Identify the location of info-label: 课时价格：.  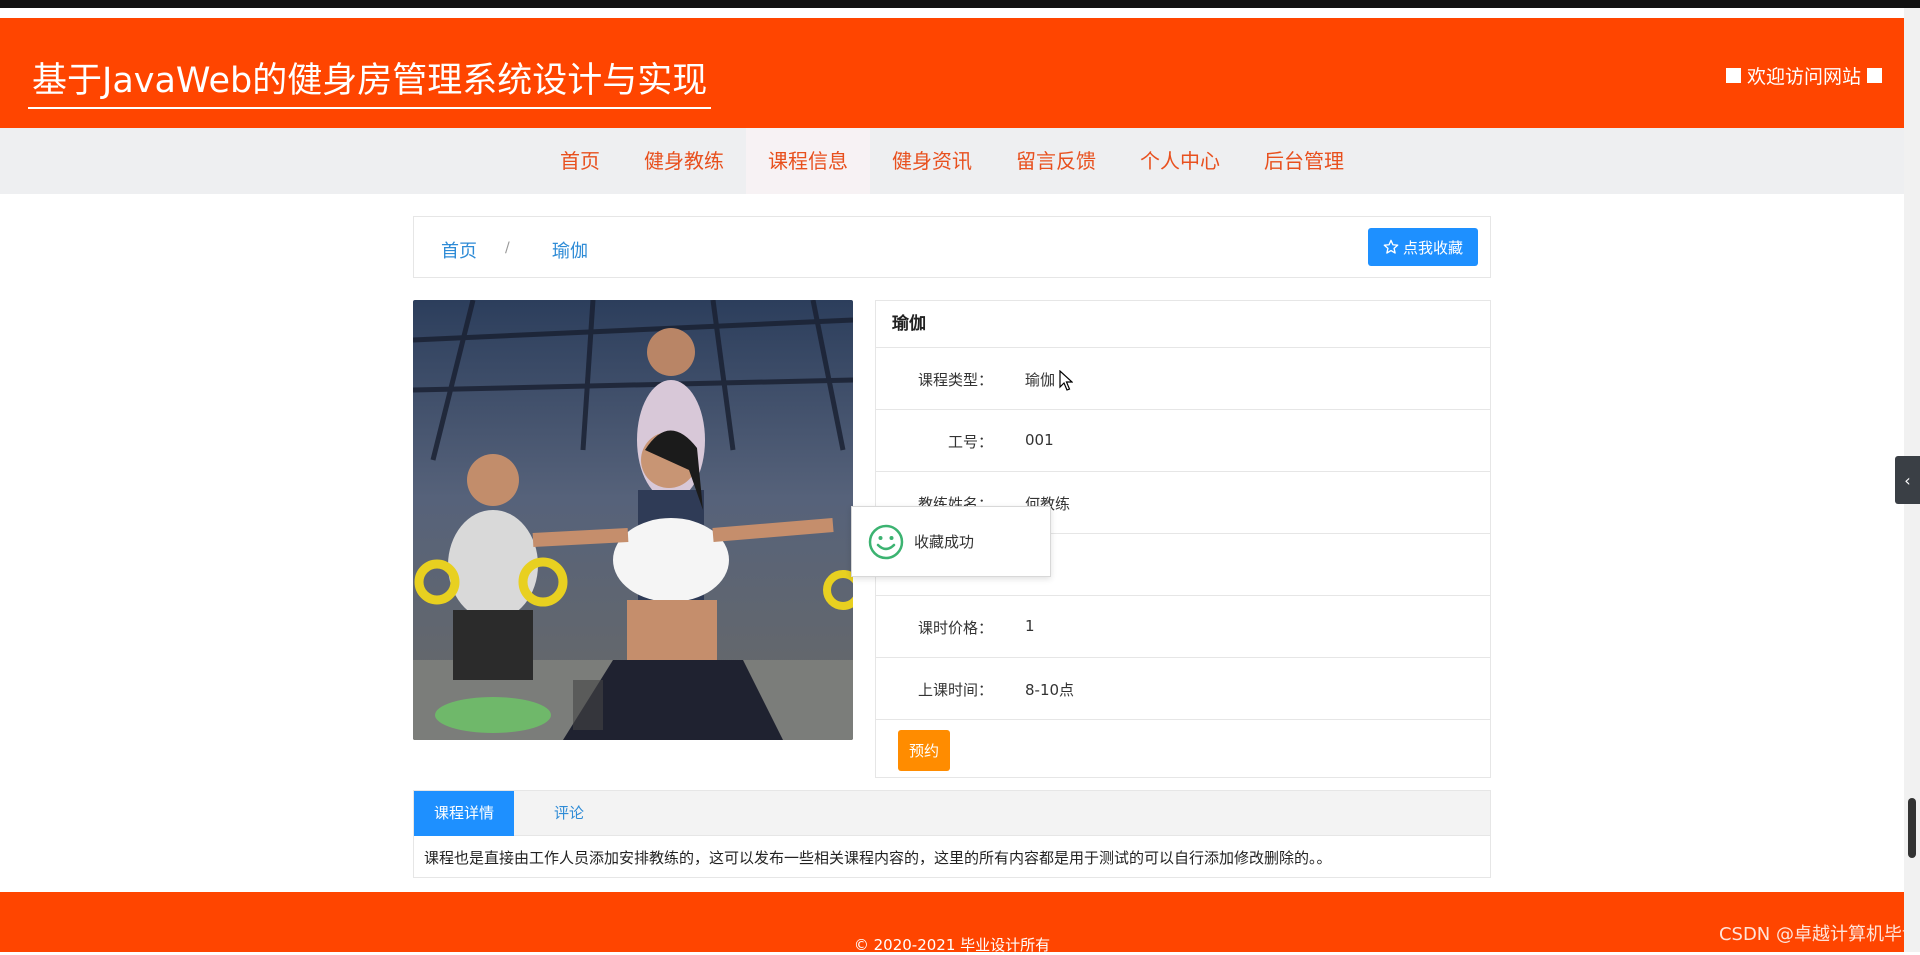
(955, 628).